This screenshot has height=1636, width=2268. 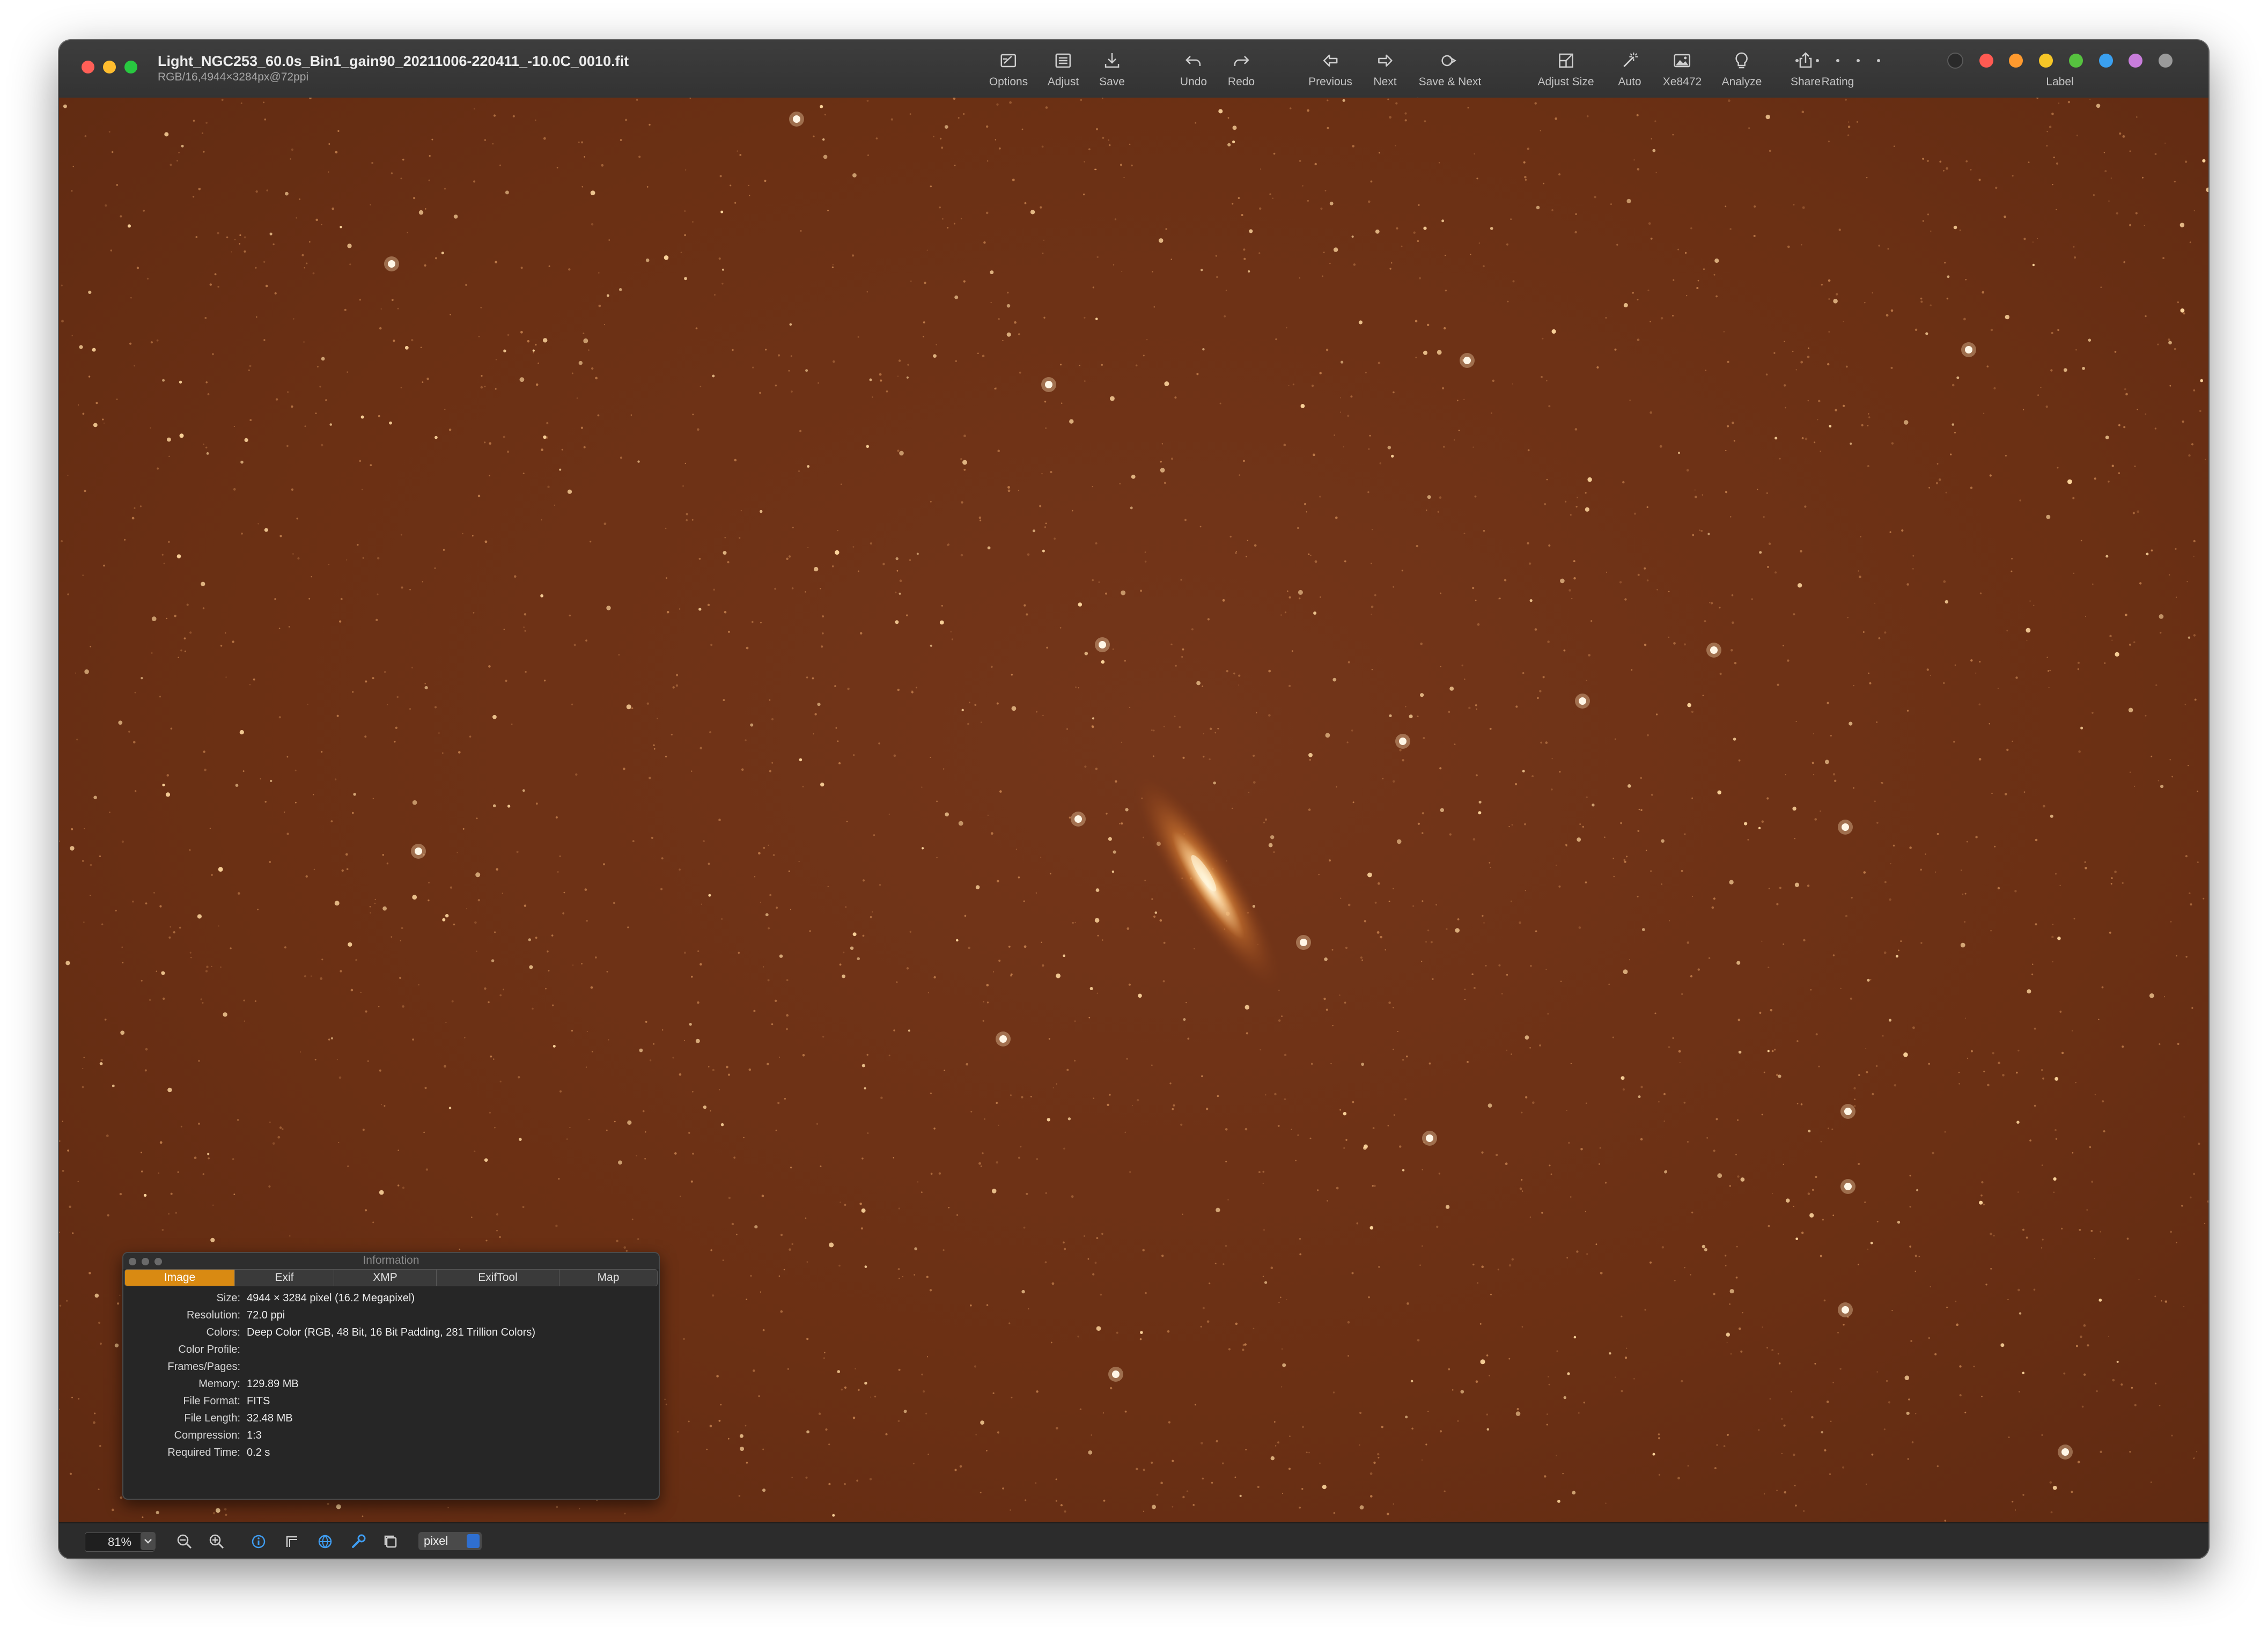 What do you see at coordinates (1008, 61) in the screenshot?
I see `options-icon` at bounding box center [1008, 61].